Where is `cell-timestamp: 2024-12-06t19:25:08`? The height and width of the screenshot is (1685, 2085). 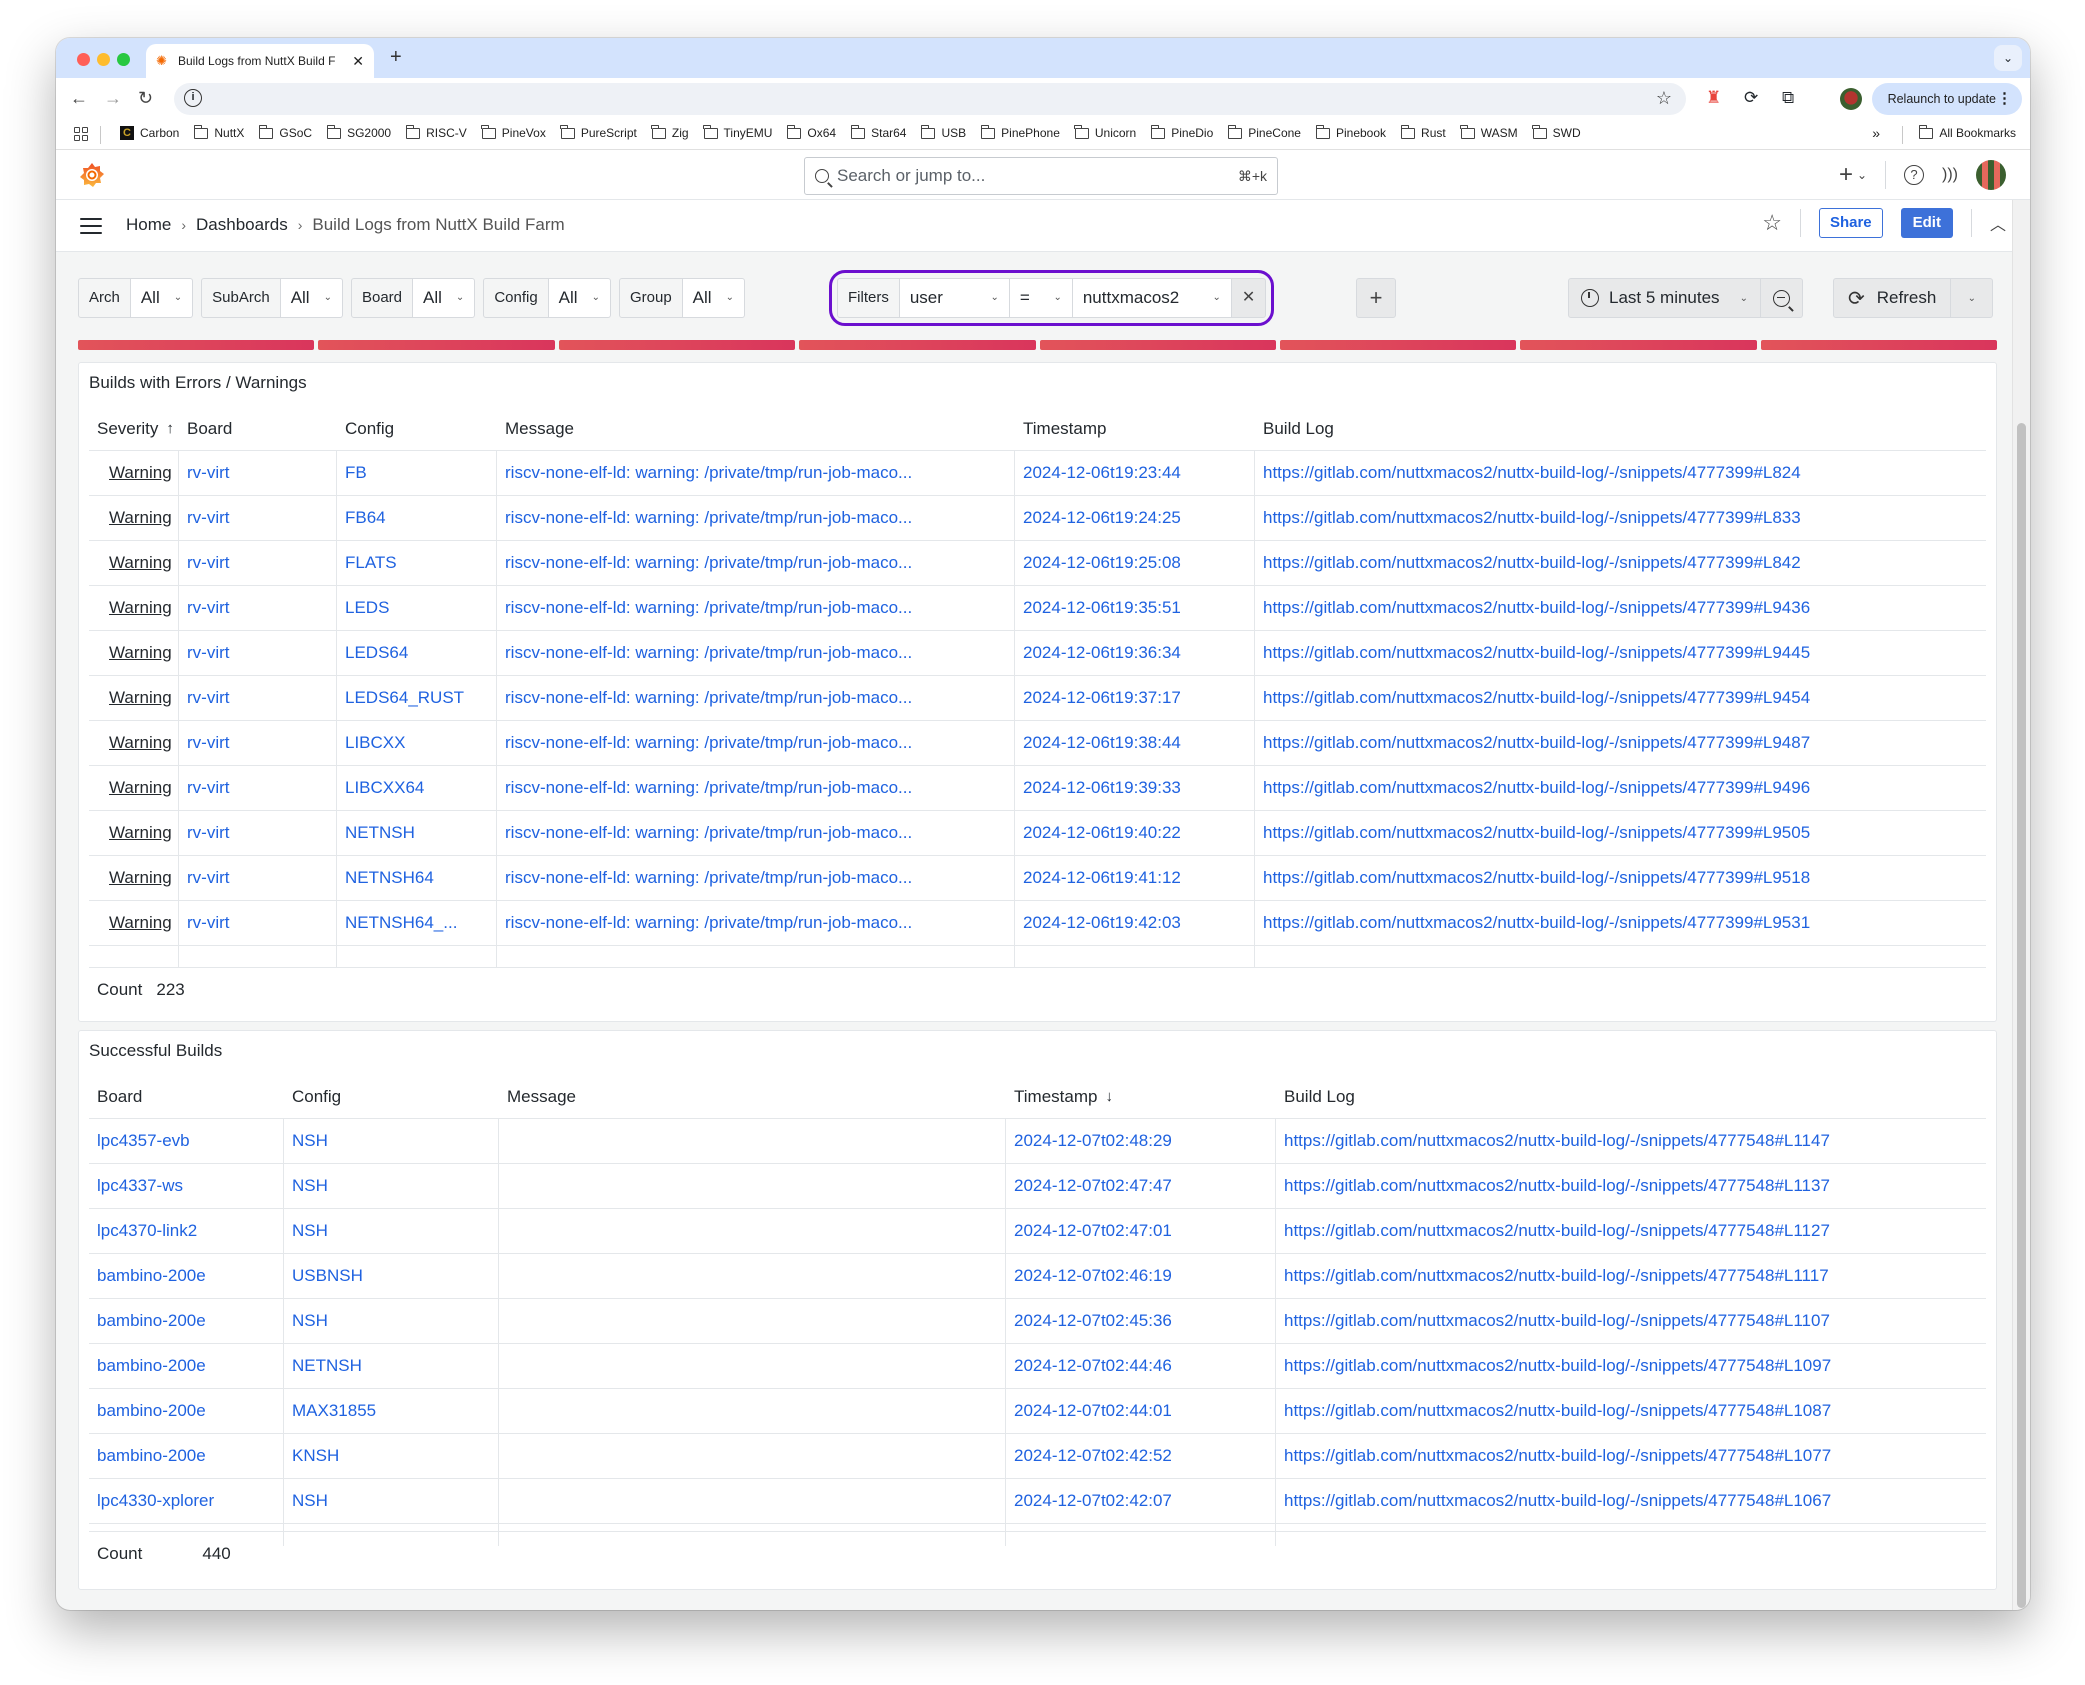
cell-timestamp: 2024-12-06t19:25:08 is located at coordinates (1135, 563).